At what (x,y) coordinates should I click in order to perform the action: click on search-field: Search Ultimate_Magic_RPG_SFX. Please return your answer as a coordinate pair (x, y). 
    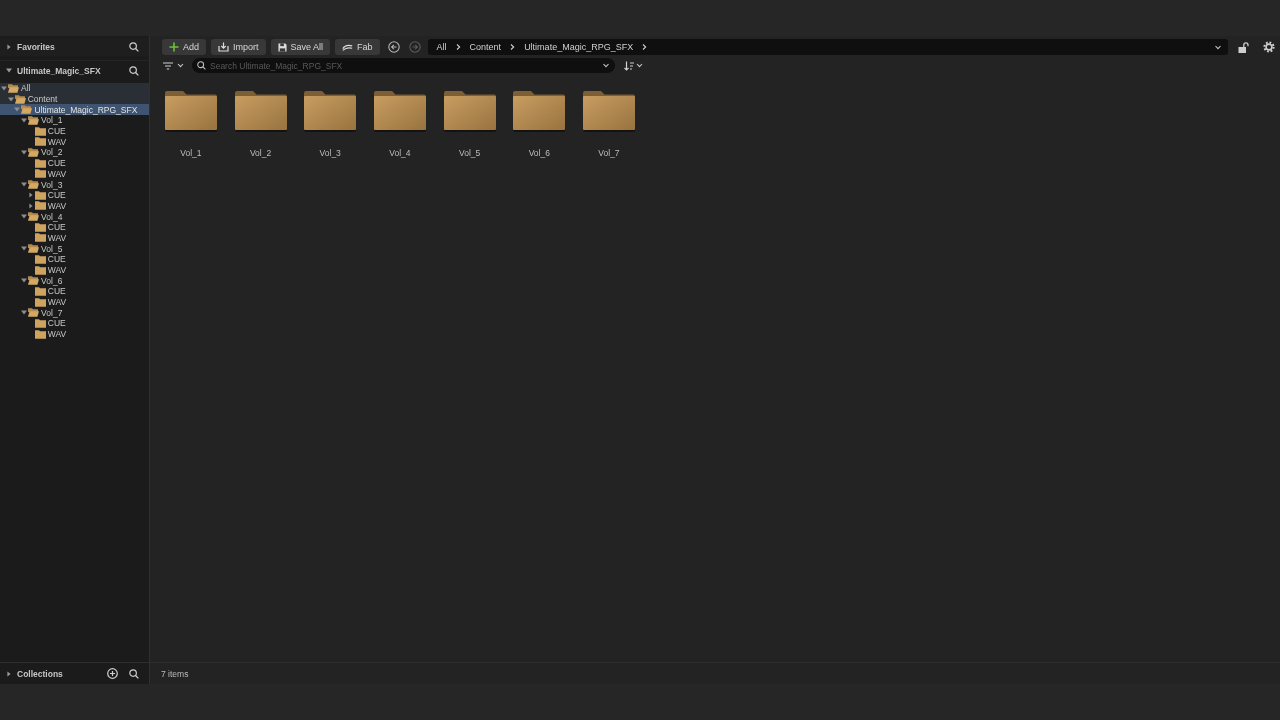
    Looking at the image, I should click on (403, 65).